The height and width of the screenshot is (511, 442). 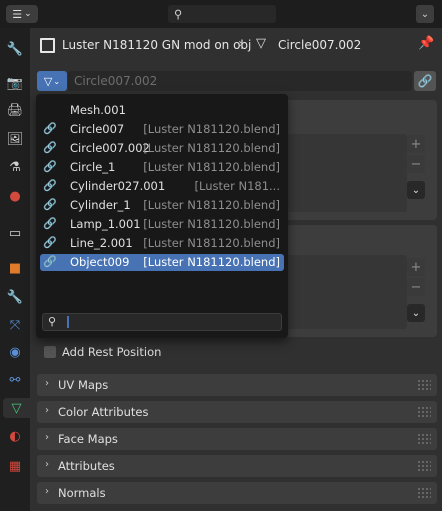 I want to click on panel-header-attributes: › Attributes, so click(x=237, y=466).